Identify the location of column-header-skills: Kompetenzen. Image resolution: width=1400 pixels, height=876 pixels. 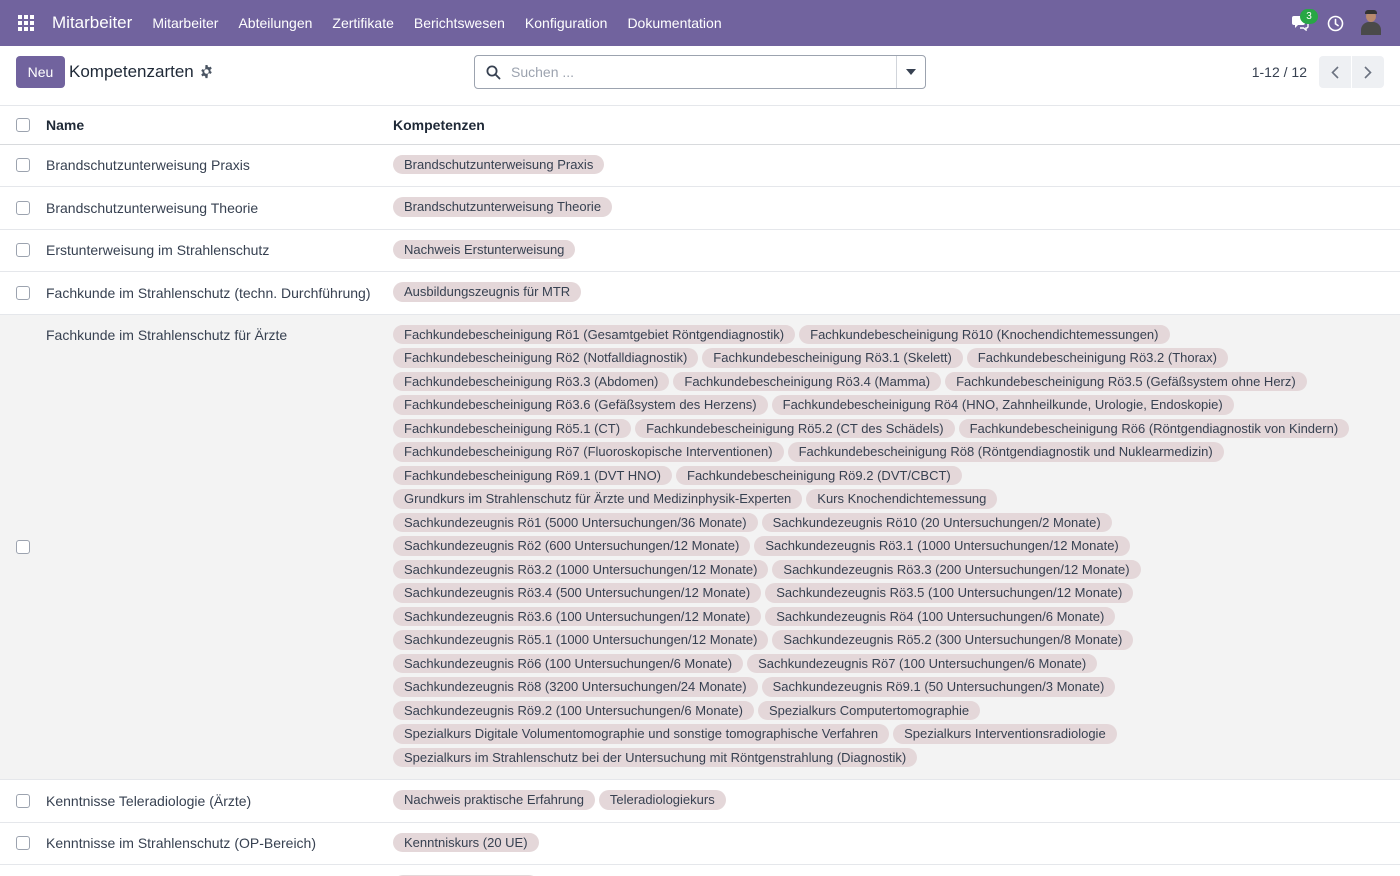
(896, 125).